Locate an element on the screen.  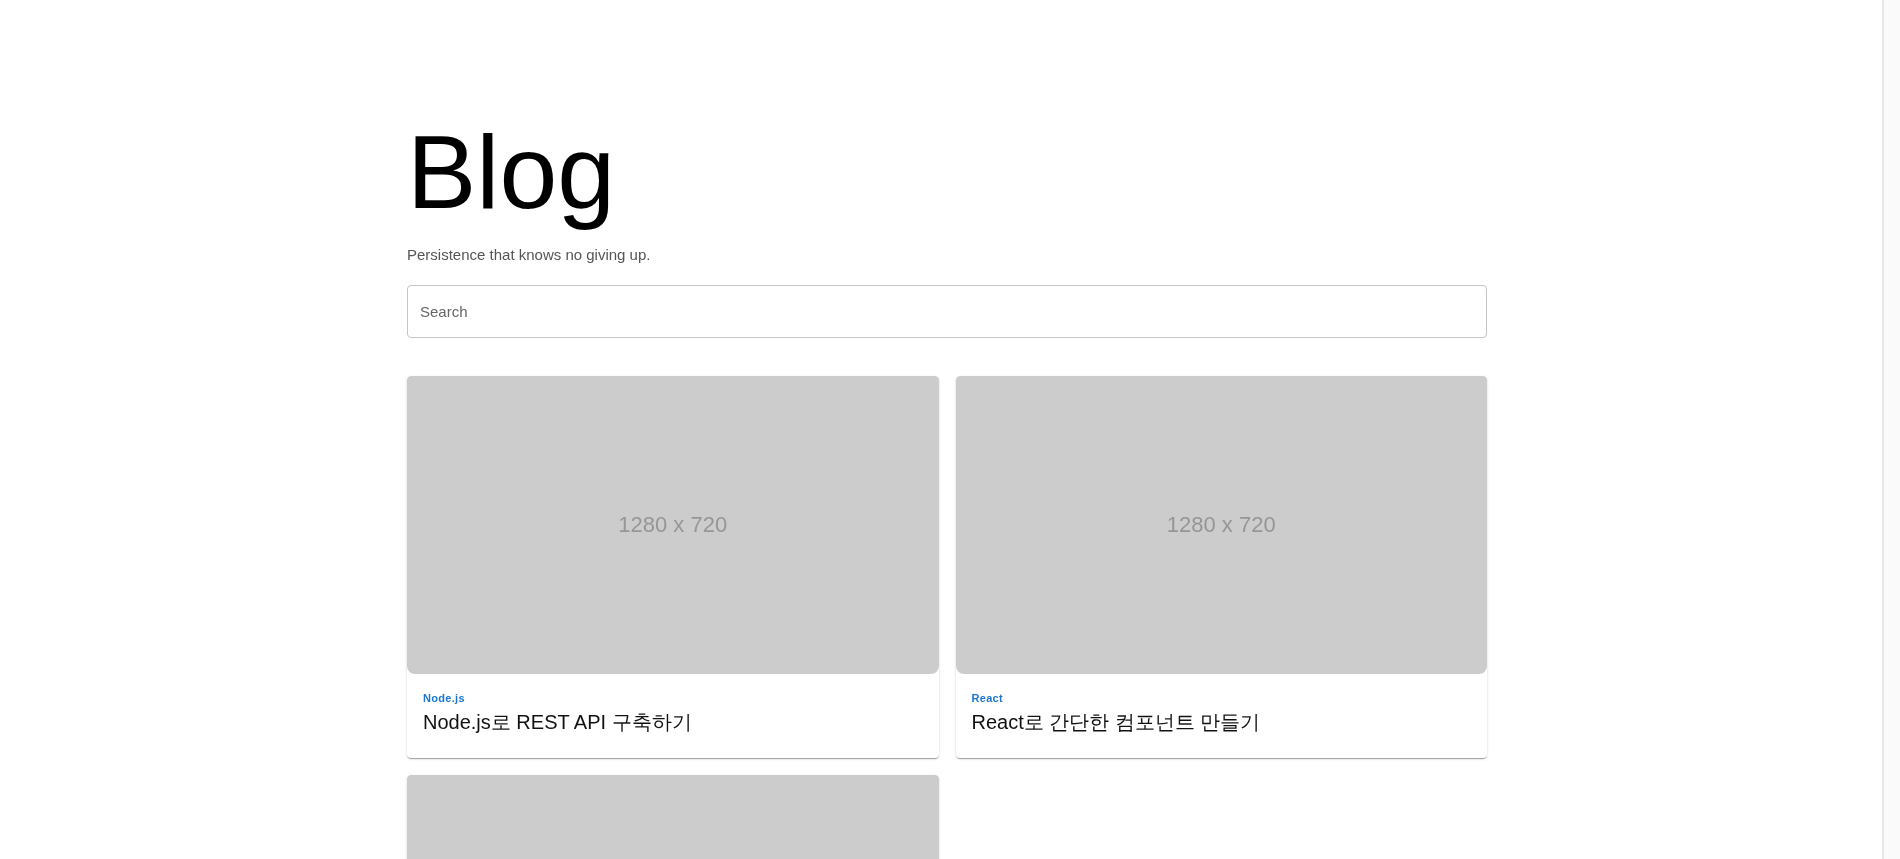
post-title: Node.js로 REST API 구축하기 is located at coordinates (558, 723).